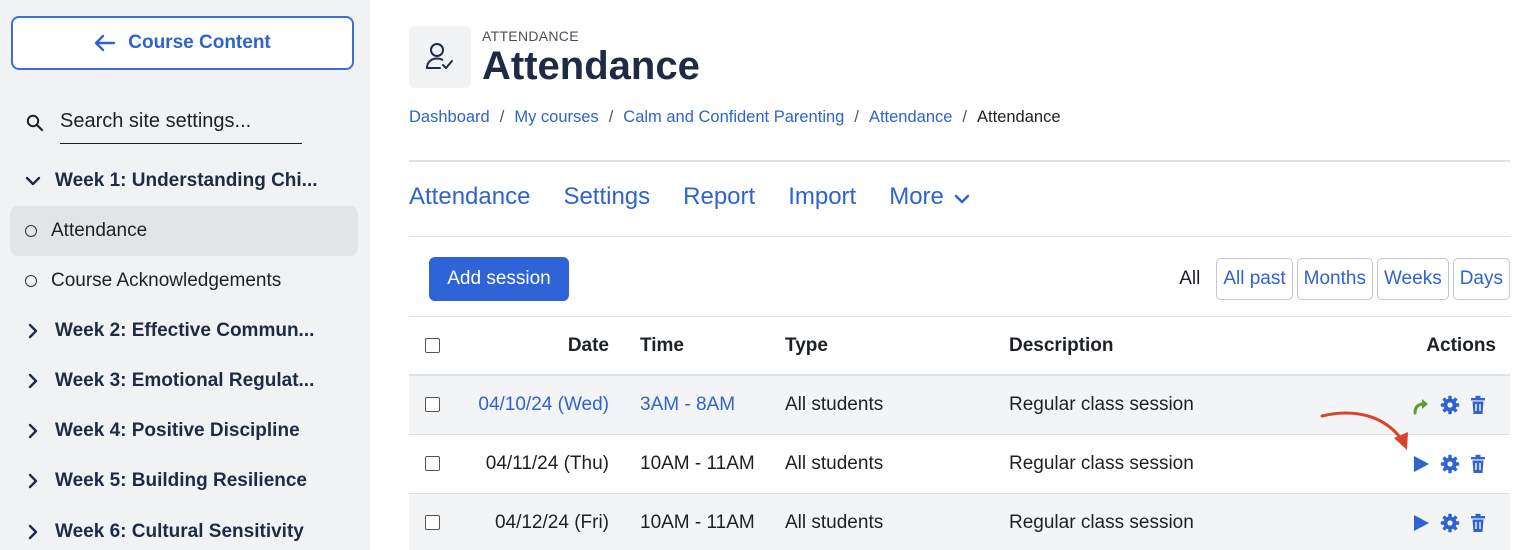  I want to click on filter-all-past: All past, so click(1254, 279).